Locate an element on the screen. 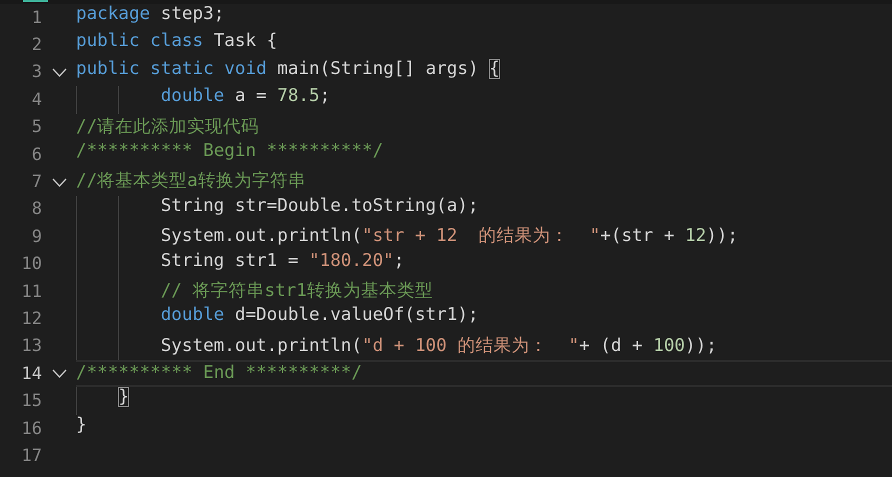 Image resolution: width=892 pixels, height=477 pixels. line-number: 2 is located at coordinates (36, 45).